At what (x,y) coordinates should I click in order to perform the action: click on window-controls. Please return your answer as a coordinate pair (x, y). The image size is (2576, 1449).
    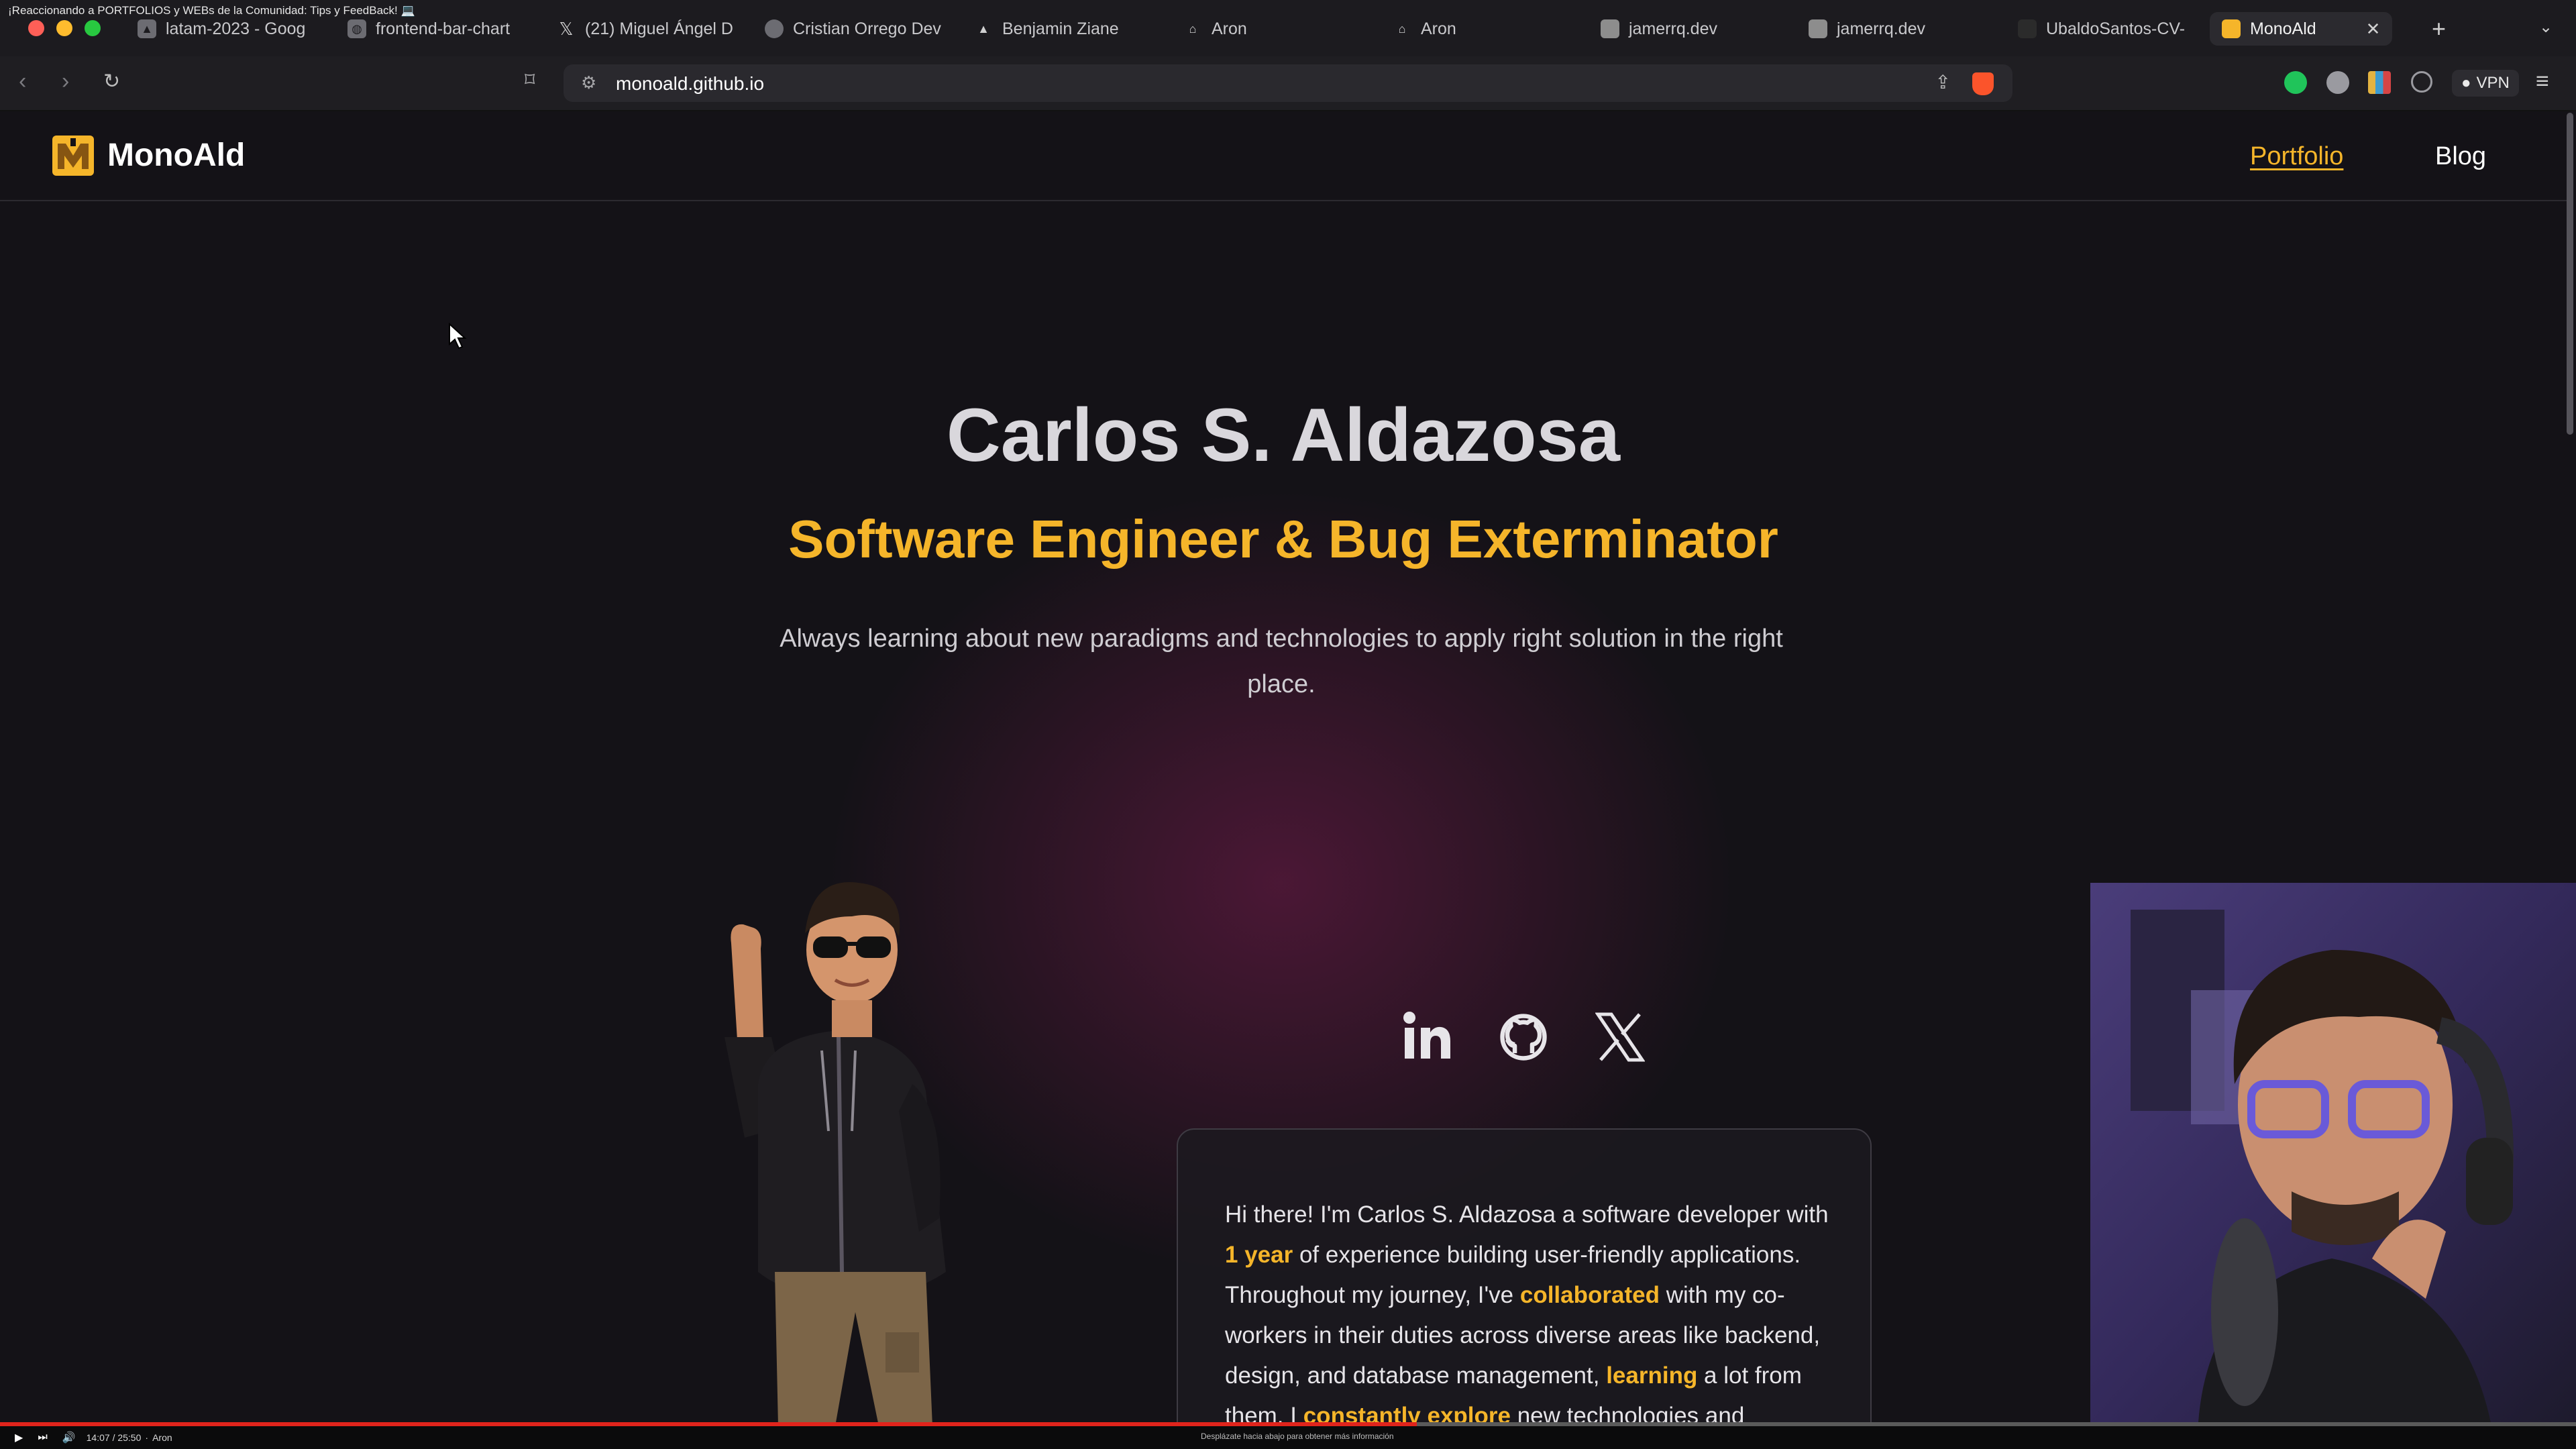
    Looking at the image, I should click on (64, 28).